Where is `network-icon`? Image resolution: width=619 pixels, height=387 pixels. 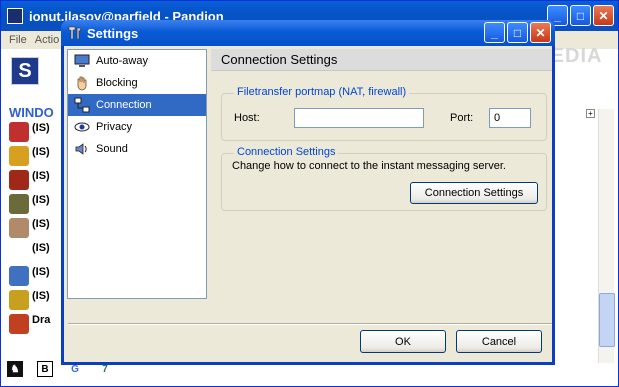 network-icon is located at coordinates (82, 105).